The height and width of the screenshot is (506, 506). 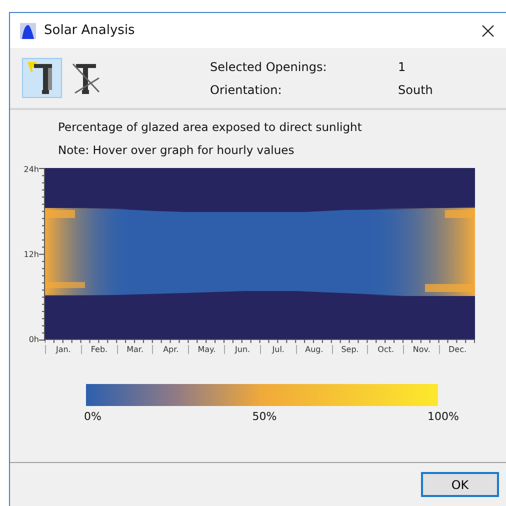 What do you see at coordinates (93, 416) in the screenshot?
I see `scale-label: 0%` at bounding box center [93, 416].